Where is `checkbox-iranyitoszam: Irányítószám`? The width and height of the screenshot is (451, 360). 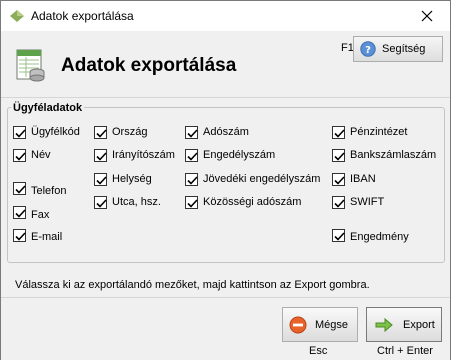
checkbox-iranyitoszam: Irányítószám is located at coordinates (134, 155).